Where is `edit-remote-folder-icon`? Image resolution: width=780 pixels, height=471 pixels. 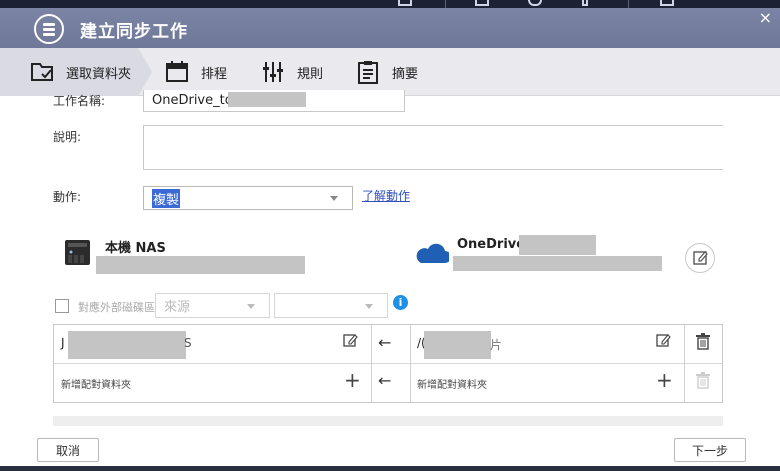
edit-remote-folder-icon is located at coordinates (663, 340).